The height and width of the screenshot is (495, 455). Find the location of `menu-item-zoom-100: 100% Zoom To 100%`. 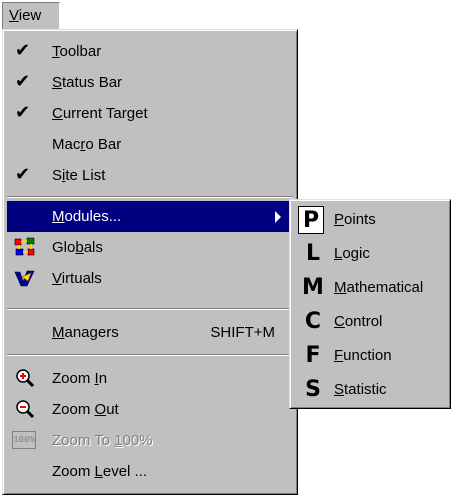

menu-item-zoom-100: 100% Zoom To 100% is located at coordinates (150, 440).